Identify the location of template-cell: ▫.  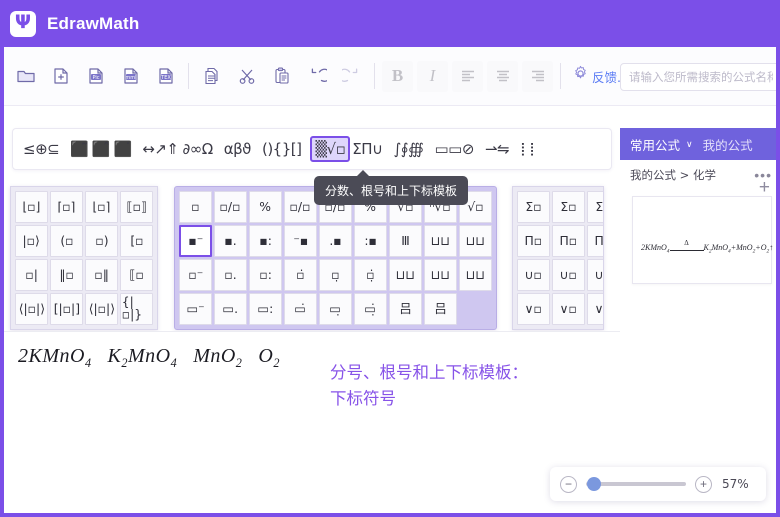
(195, 207).